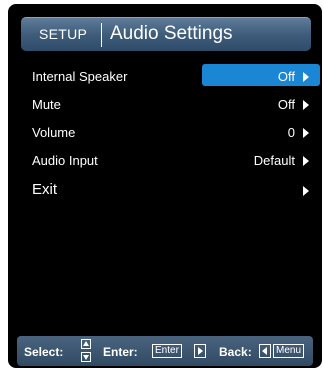 The width and height of the screenshot is (324, 375). Describe the element at coordinates (172, 133) in the screenshot. I see `menu-item-volume: Volume 0` at that location.